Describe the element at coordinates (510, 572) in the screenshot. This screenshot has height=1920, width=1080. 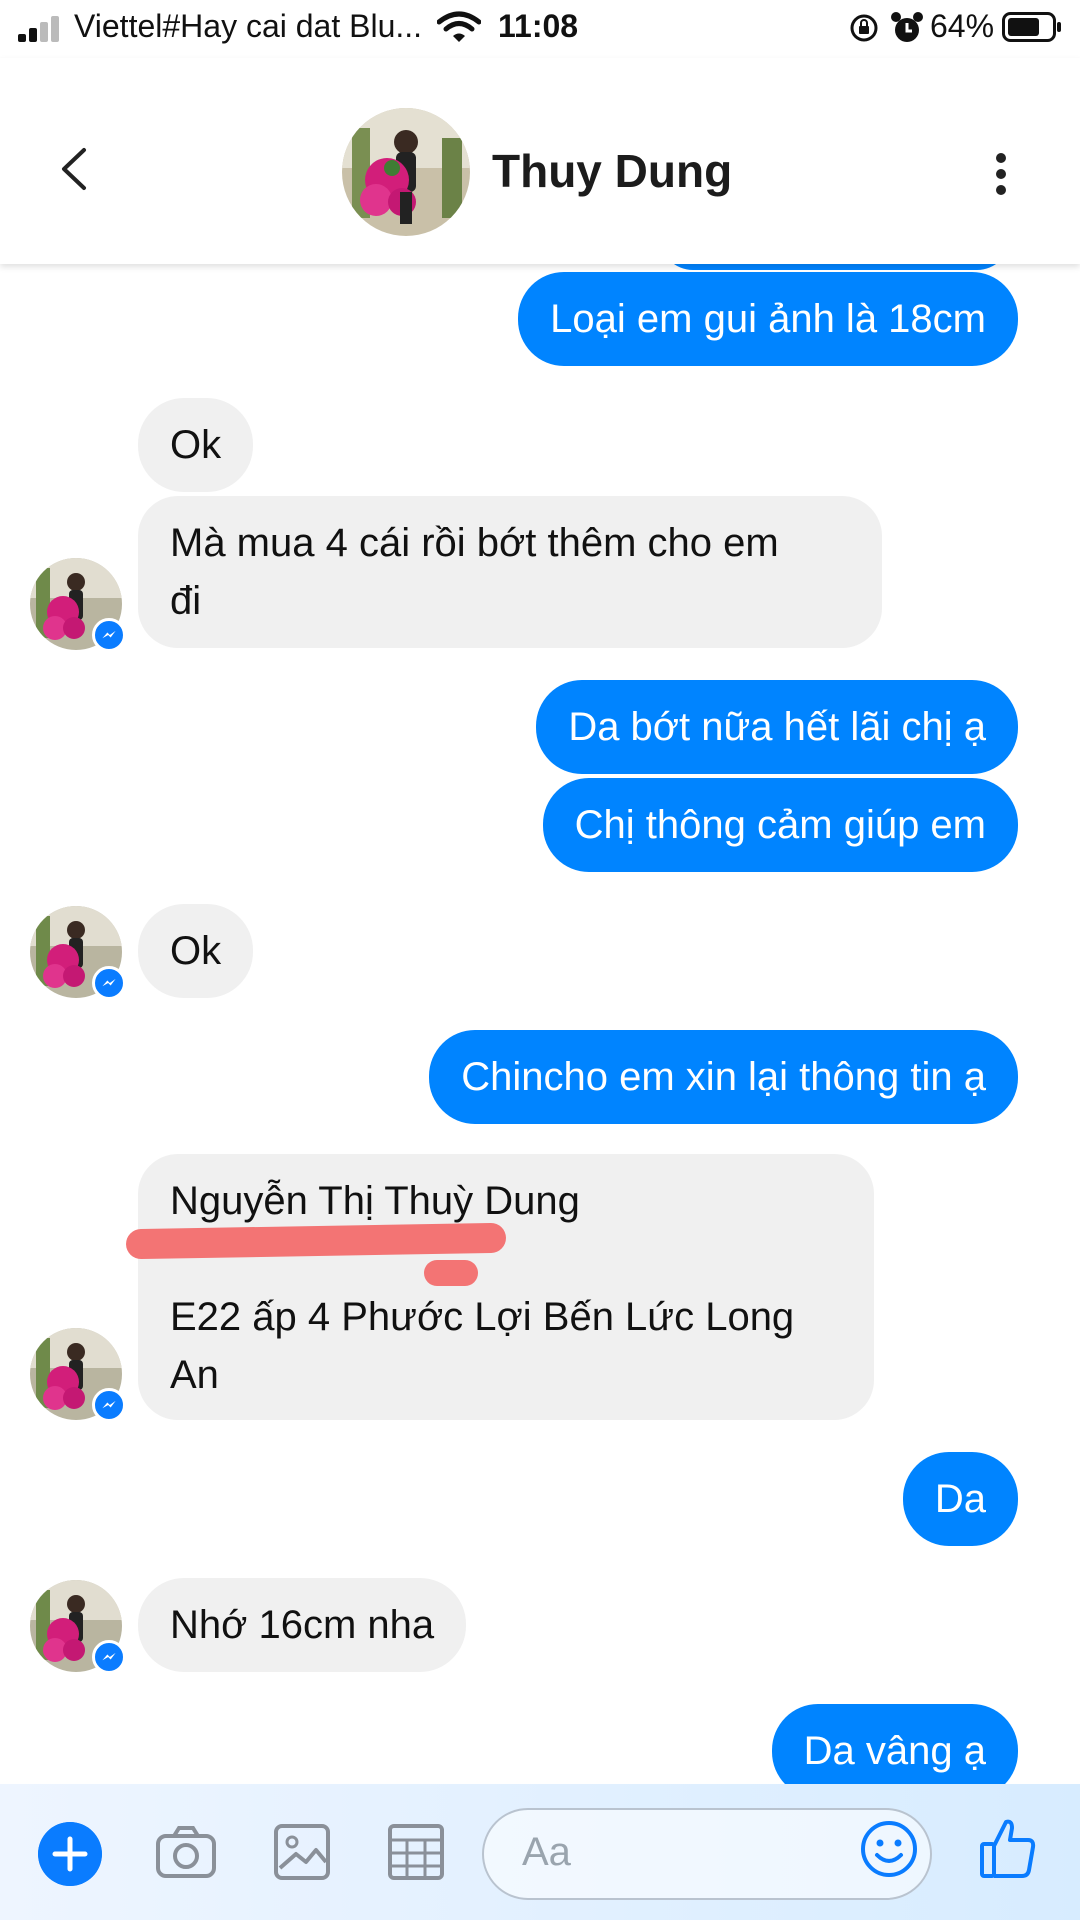
I see `message-bubble-incoming: Mà mua 4 cái rồi bớt thêm cho em đi` at that location.